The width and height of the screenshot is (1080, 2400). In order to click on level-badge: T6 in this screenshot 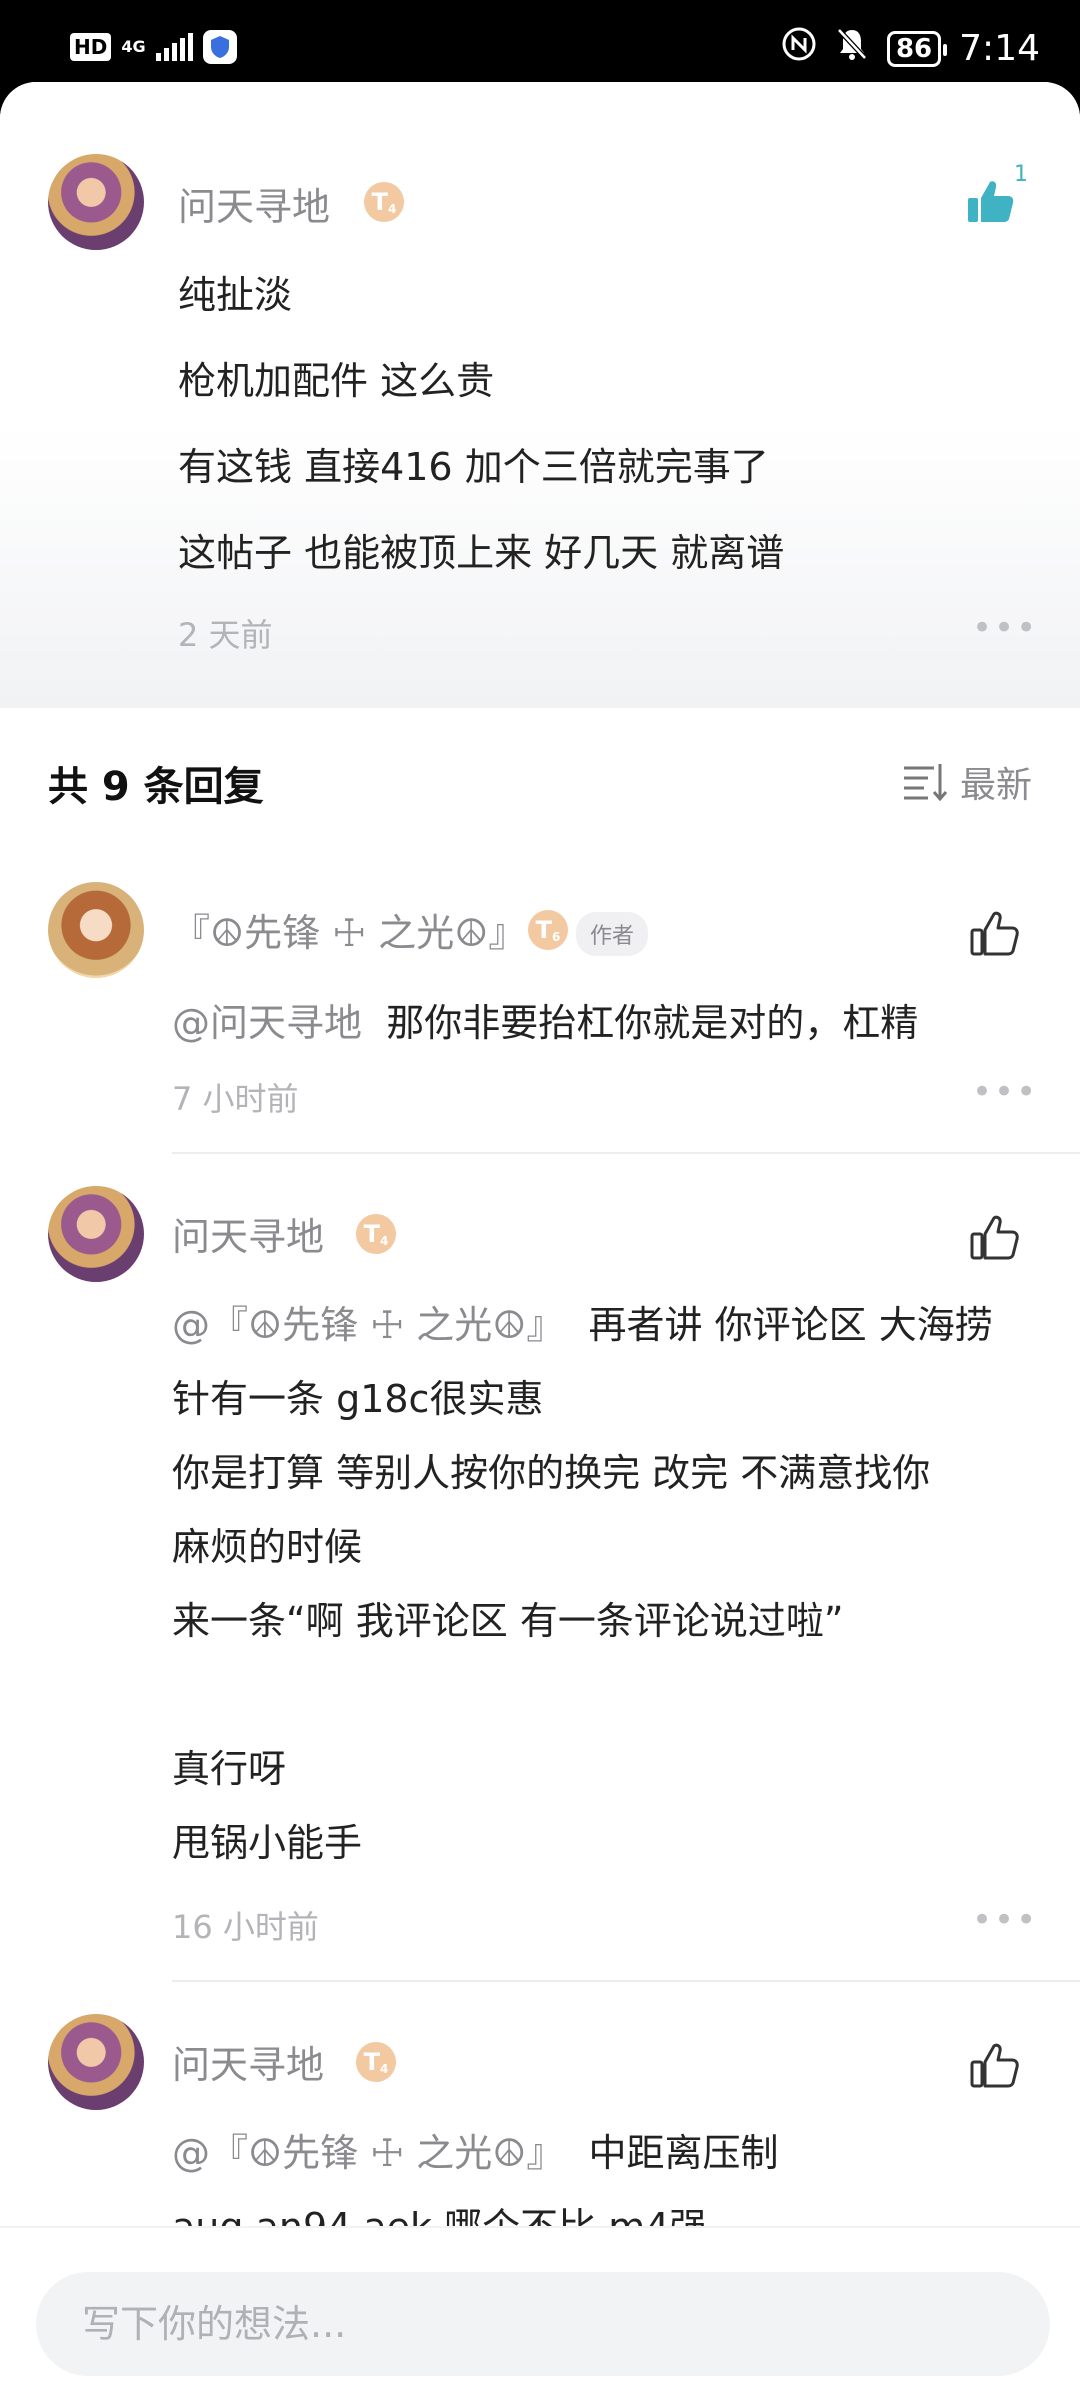, I will do `click(548, 930)`.